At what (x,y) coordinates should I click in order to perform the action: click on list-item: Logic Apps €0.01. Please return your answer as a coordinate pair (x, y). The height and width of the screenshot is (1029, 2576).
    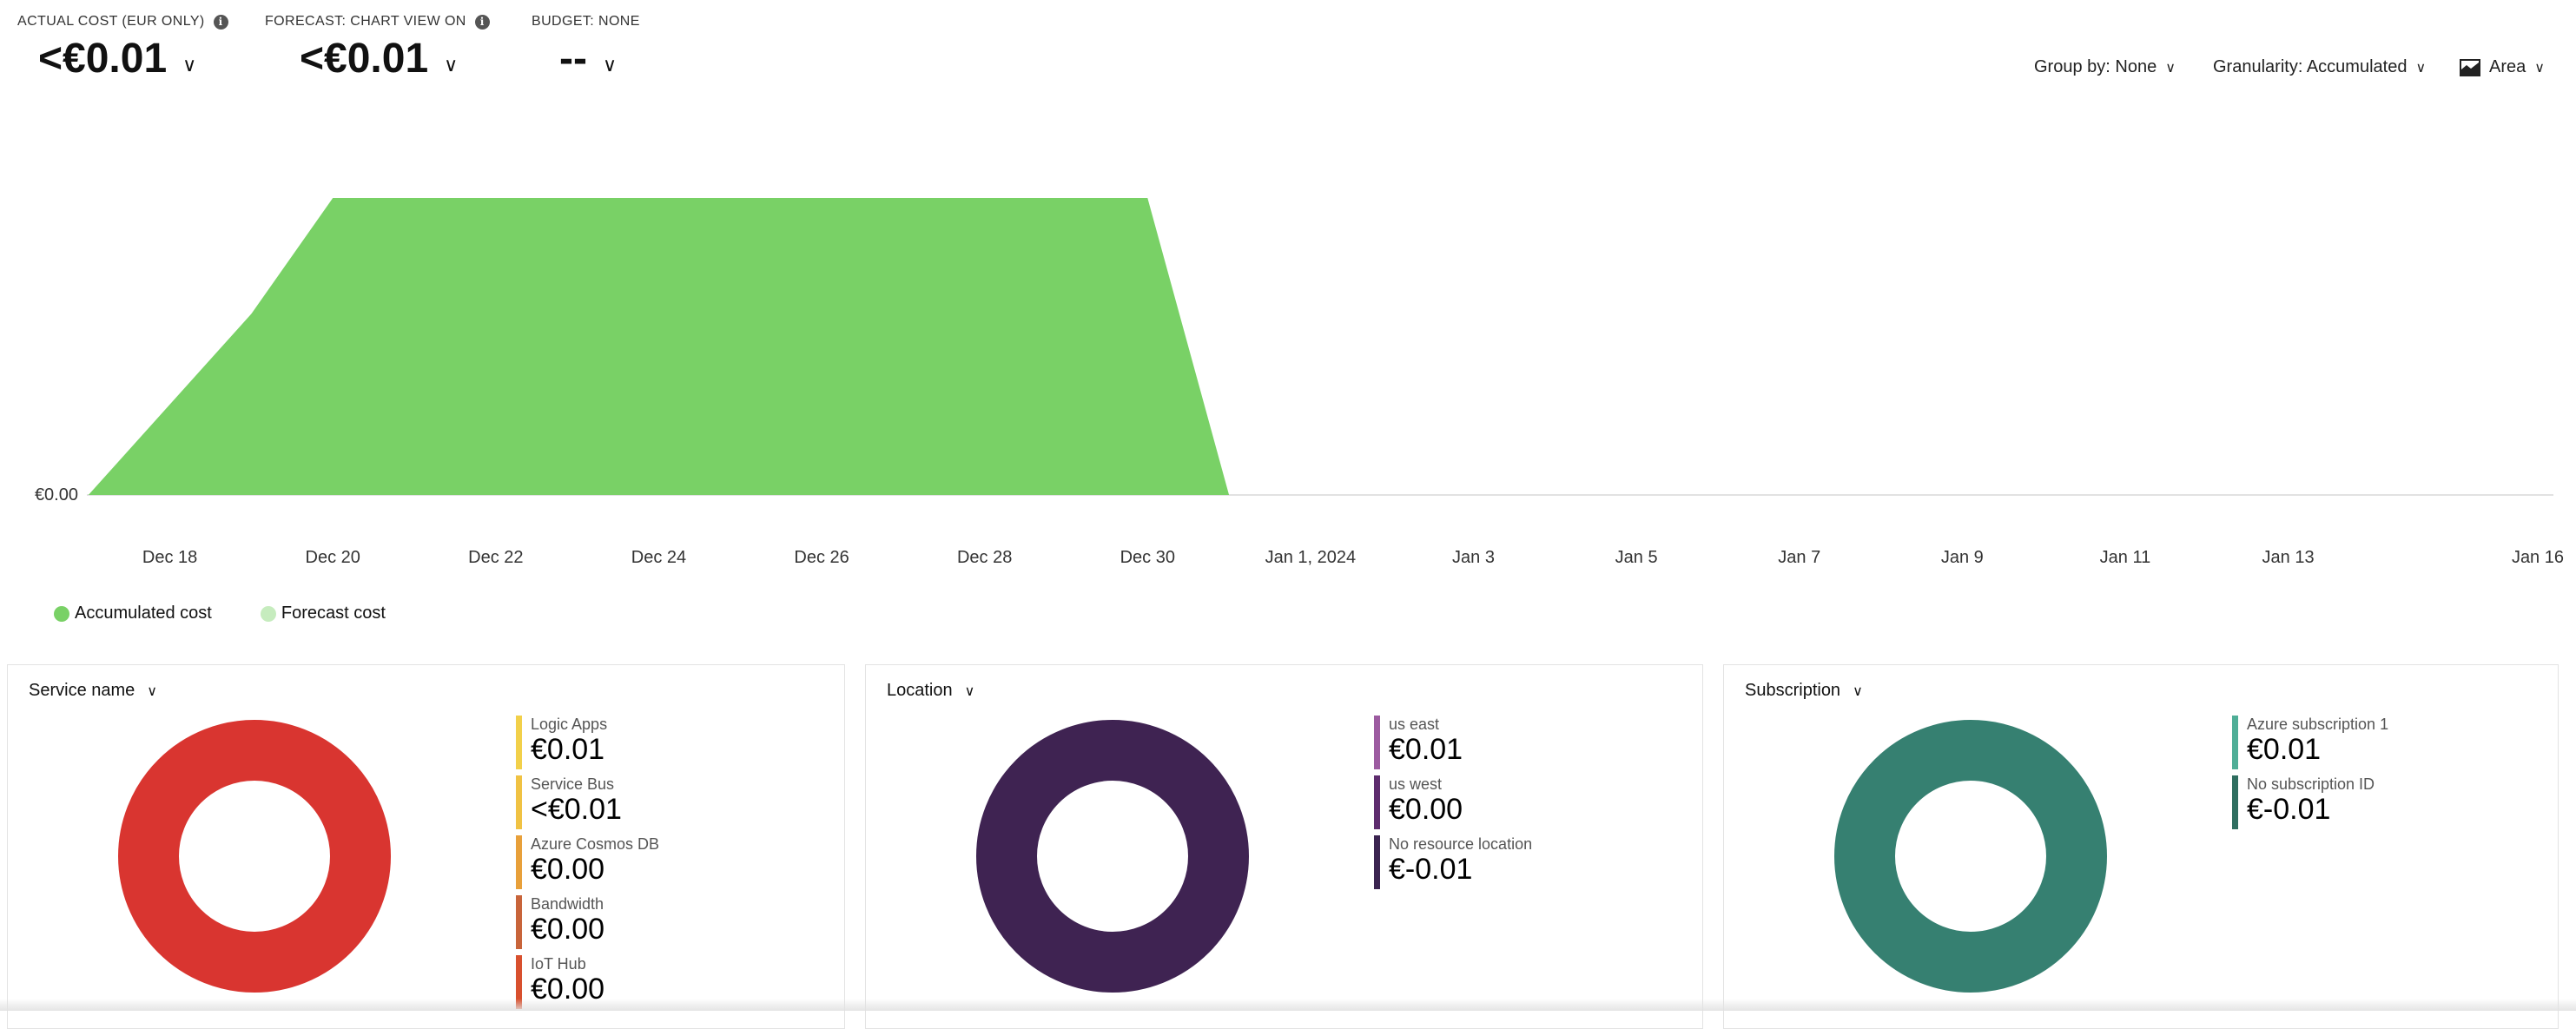
    Looking at the image, I should click on (587, 742).